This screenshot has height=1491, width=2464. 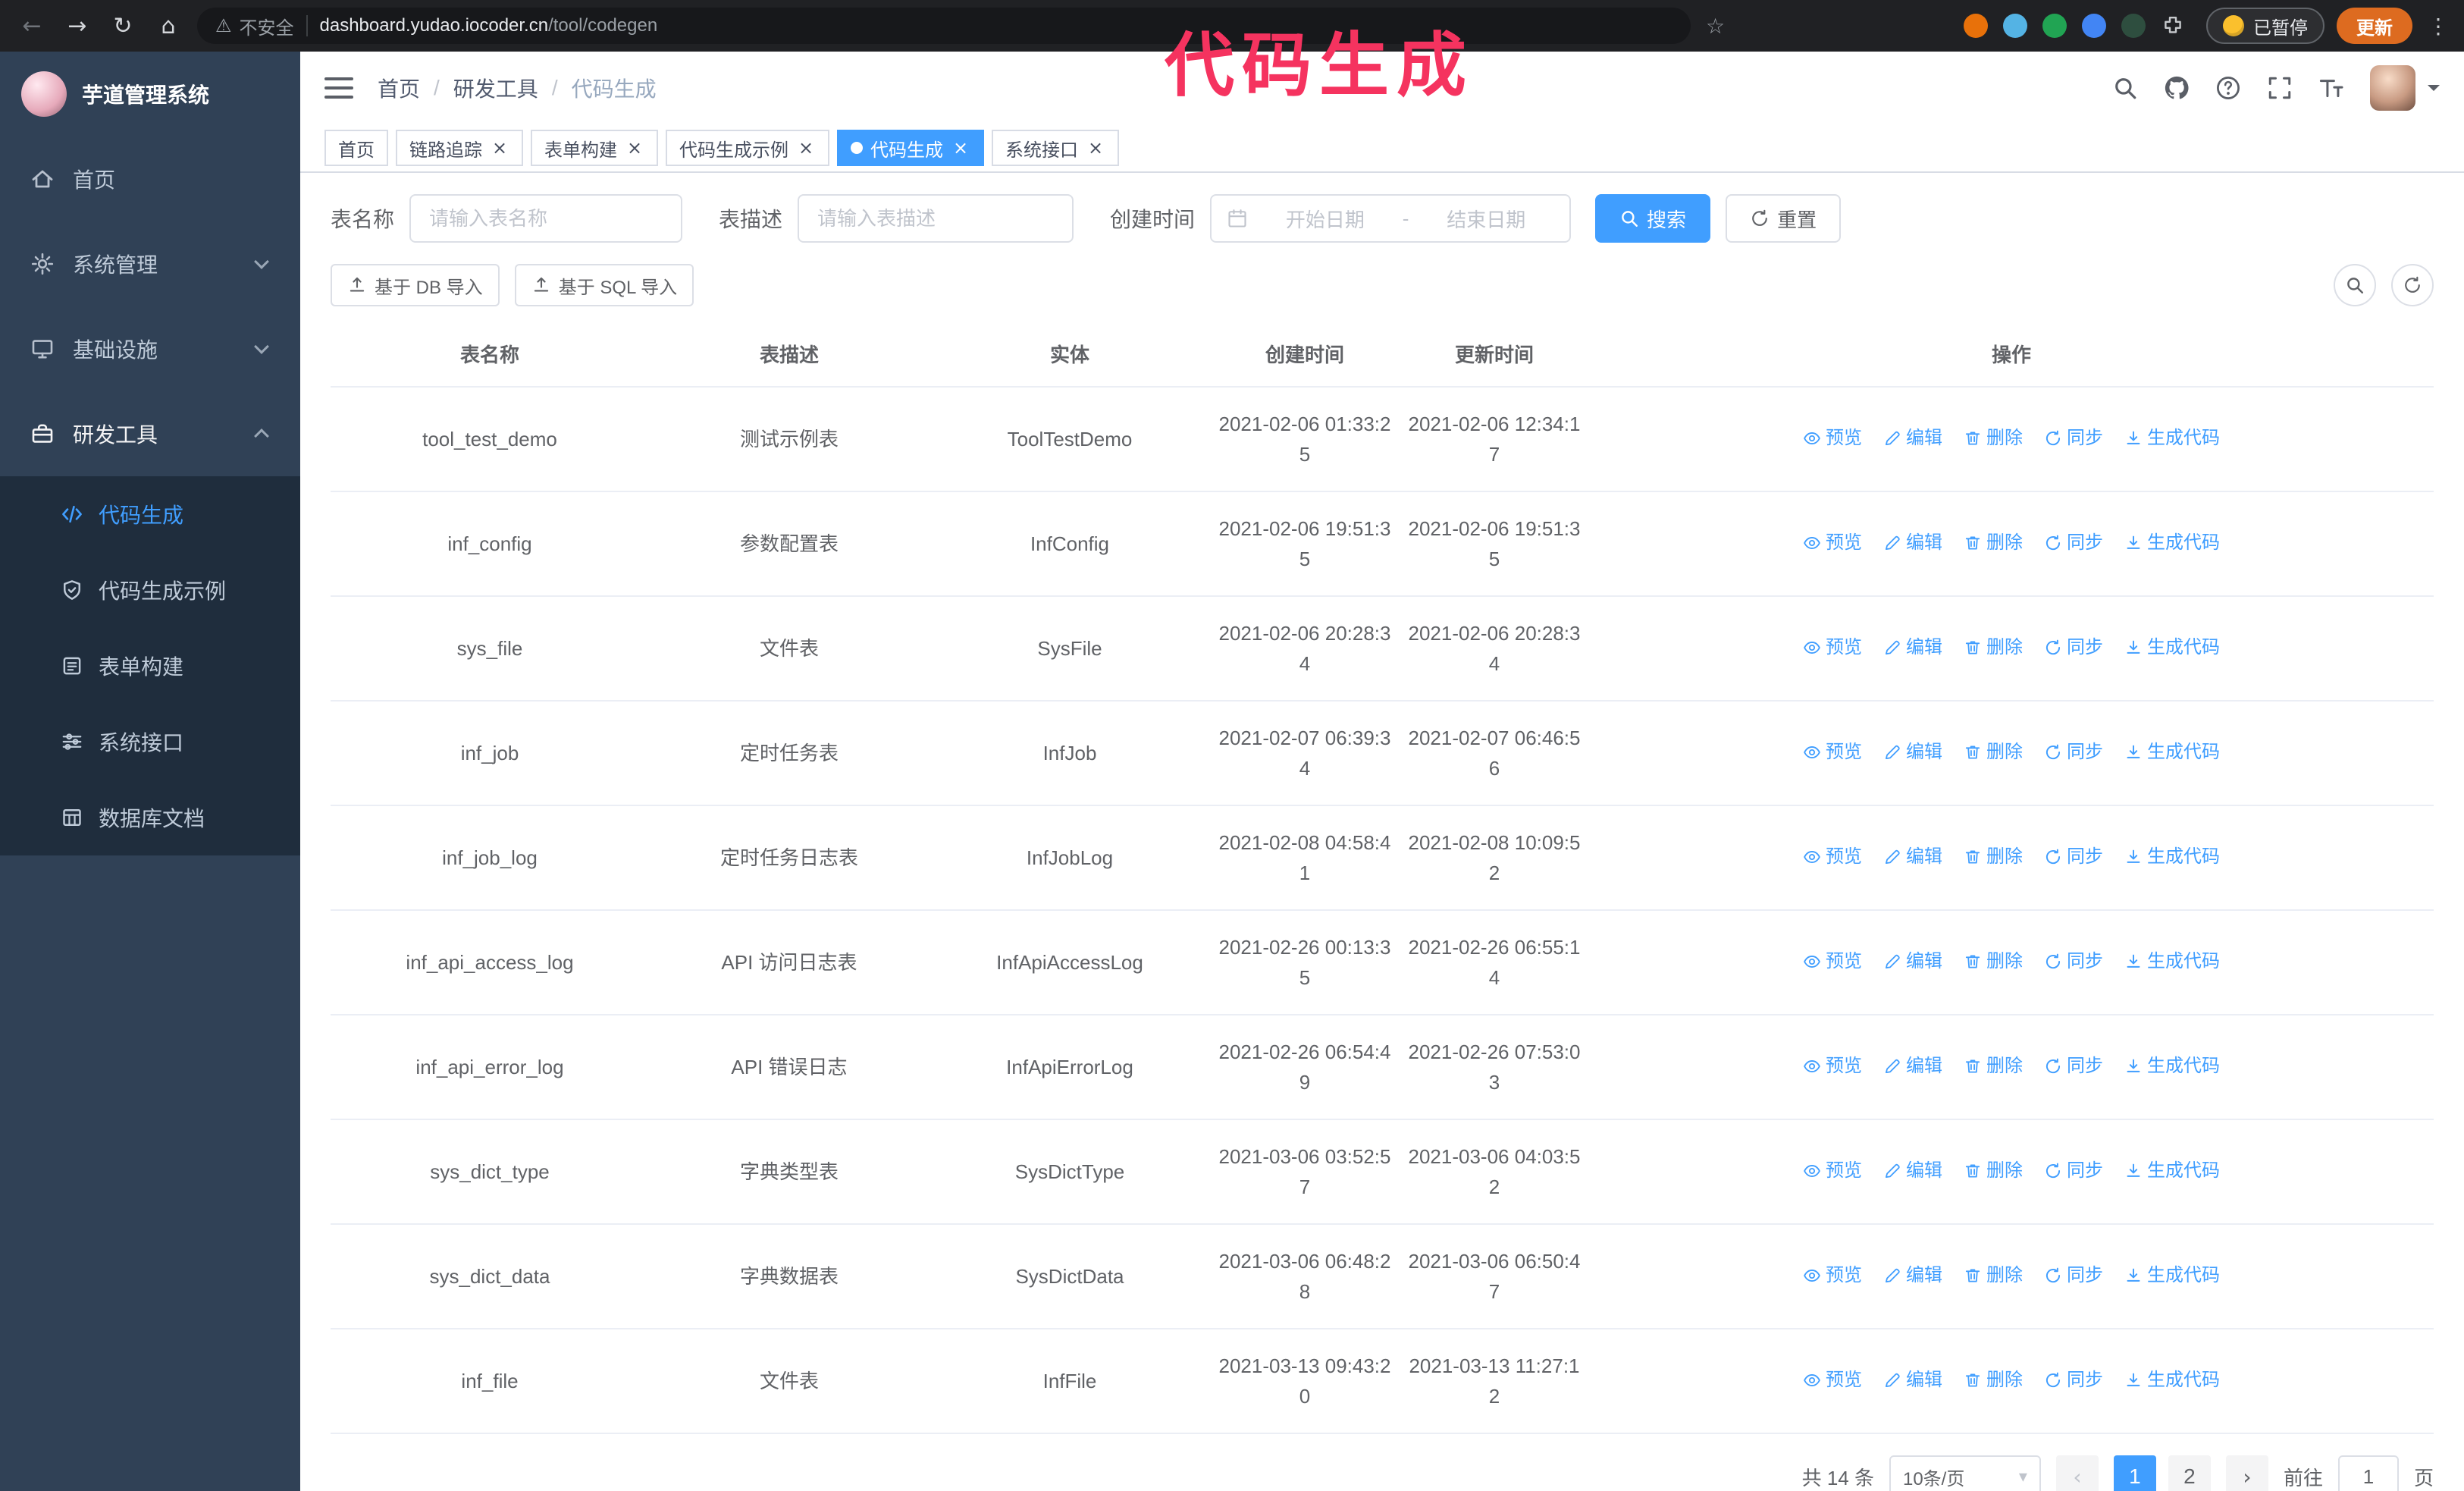 What do you see at coordinates (936, 218) in the screenshot?
I see `table-desc-input` at bounding box center [936, 218].